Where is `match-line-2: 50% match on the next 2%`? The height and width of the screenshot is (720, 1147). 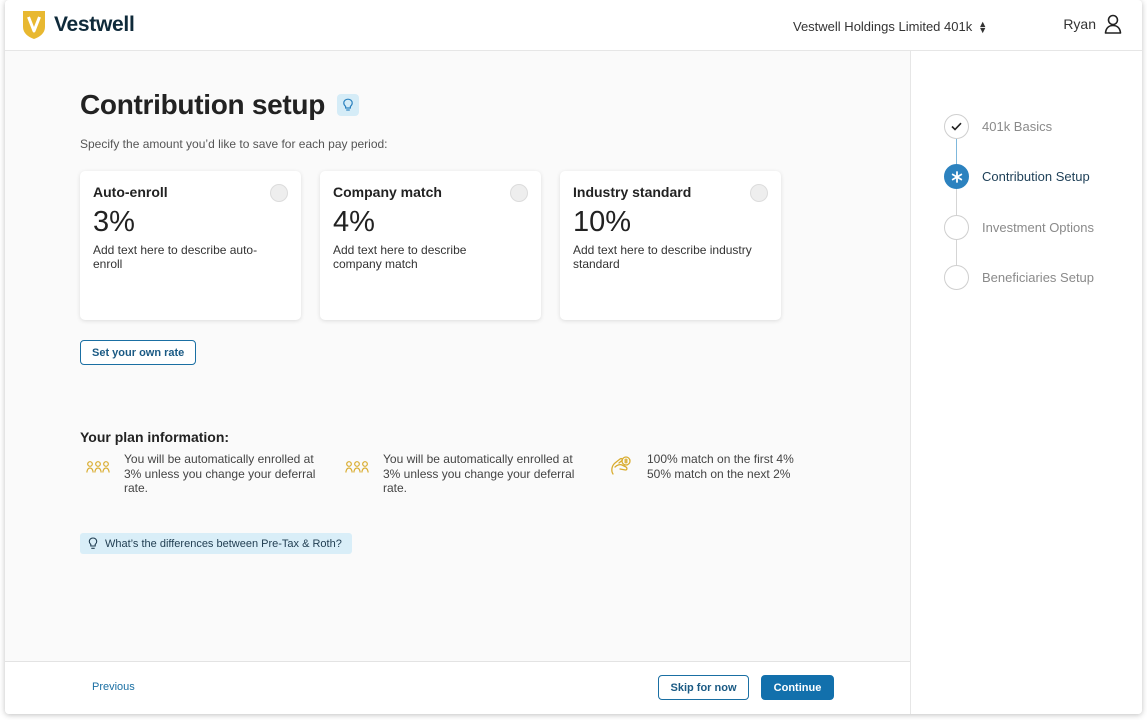 match-line-2: 50% match on the next 2% is located at coordinates (719, 473).